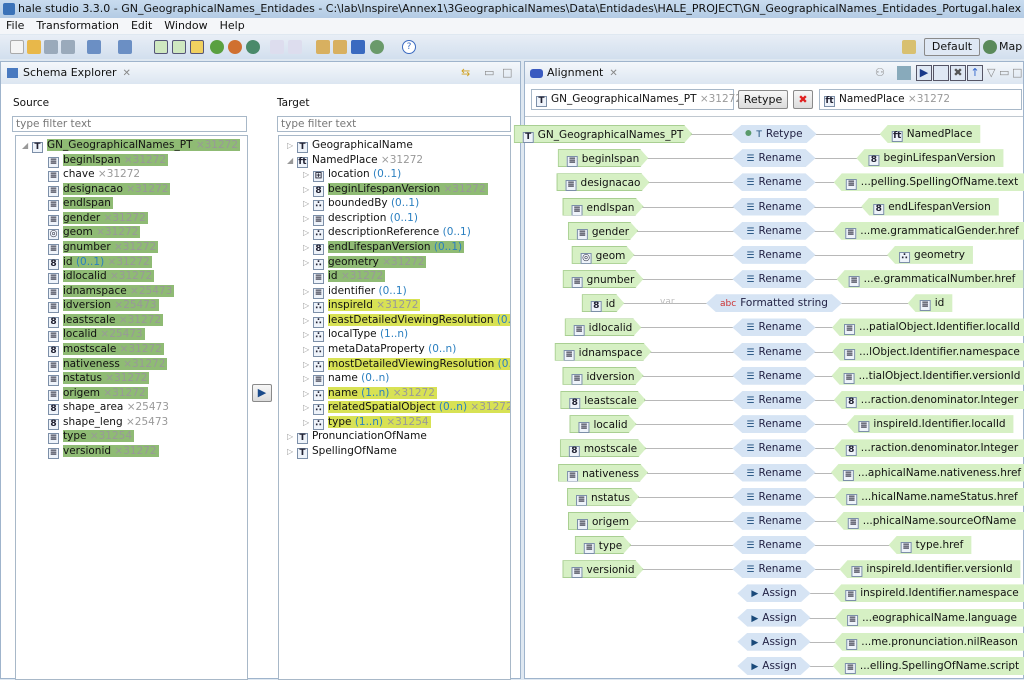 This screenshot has height=680, width=1024. I want to click on tree-item: ≡ nativeness ×31272, so click(108, 364).